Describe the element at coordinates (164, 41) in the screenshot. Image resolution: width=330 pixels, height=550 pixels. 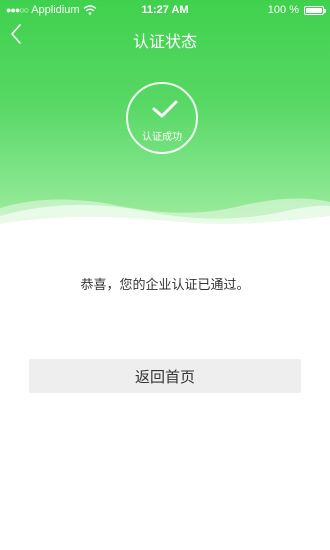
I see `page-title: 认证状态` at that location.